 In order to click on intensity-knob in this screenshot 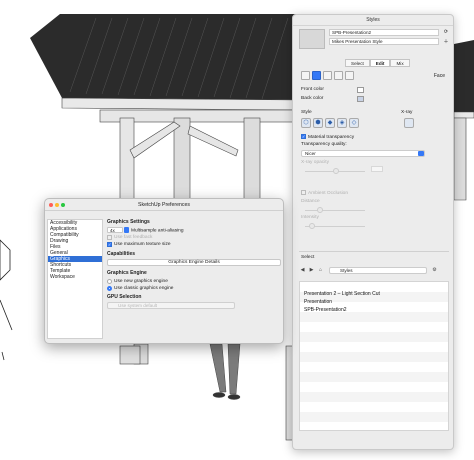, I will do `click(312, 226)`.